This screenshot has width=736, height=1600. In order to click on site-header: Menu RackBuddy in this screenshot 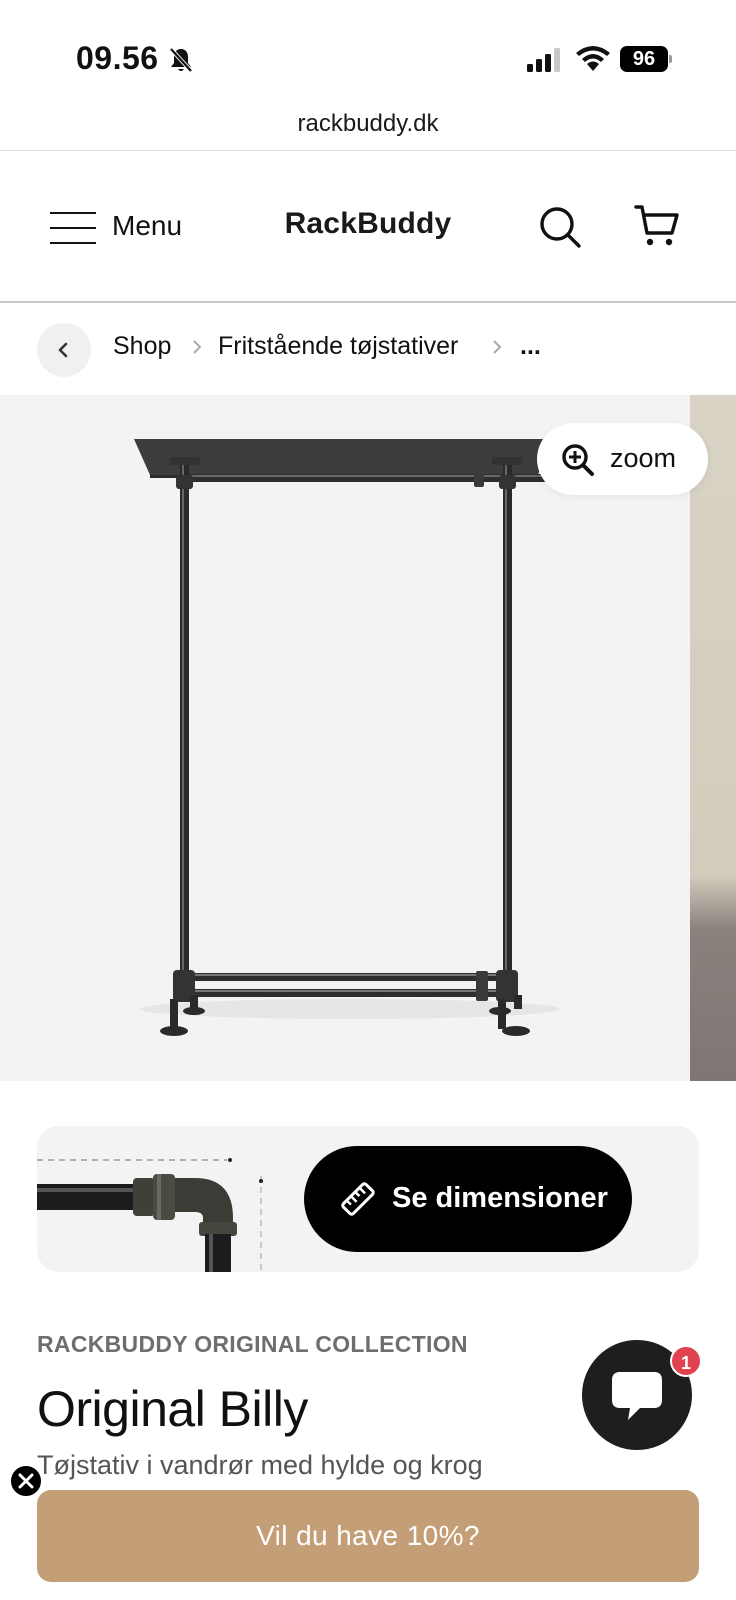, I will do `click(368, 226)`.